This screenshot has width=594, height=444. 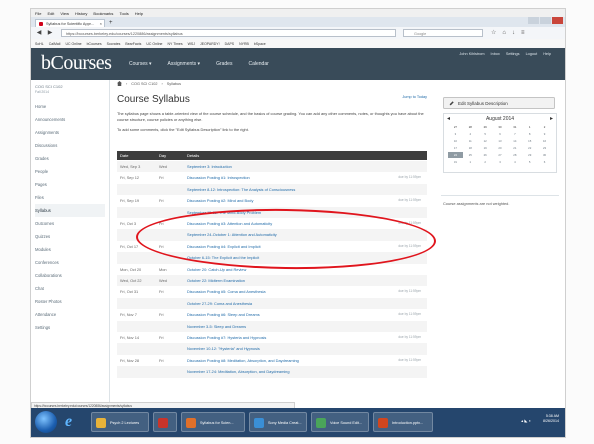 What do you see at coordinates (223, 314) in the screenshot?
I see `row-detail-link: Discussion Posting #6: Sleep and Dreams` at bounding box center [223, 314].